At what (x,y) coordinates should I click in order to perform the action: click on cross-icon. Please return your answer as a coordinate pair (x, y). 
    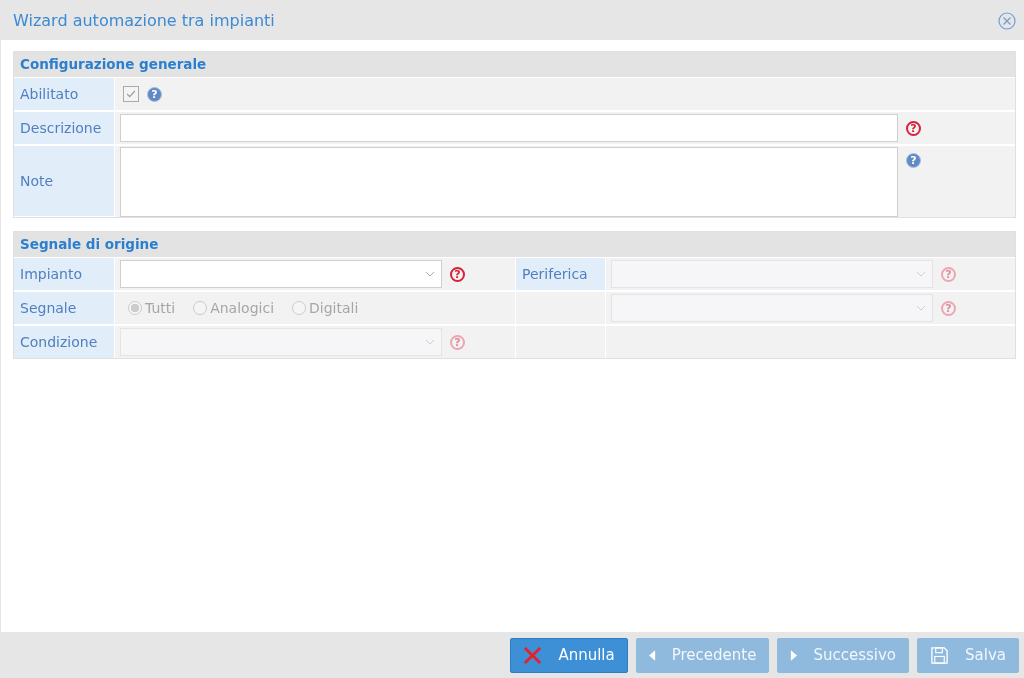
    Looking at the image, I should click on (533, 655).